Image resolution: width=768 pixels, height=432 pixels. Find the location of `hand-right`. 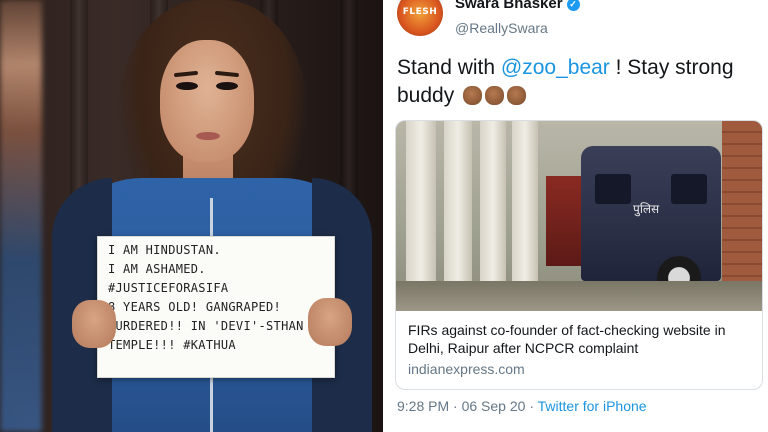

hand-right is located at coordinates (330, 322).